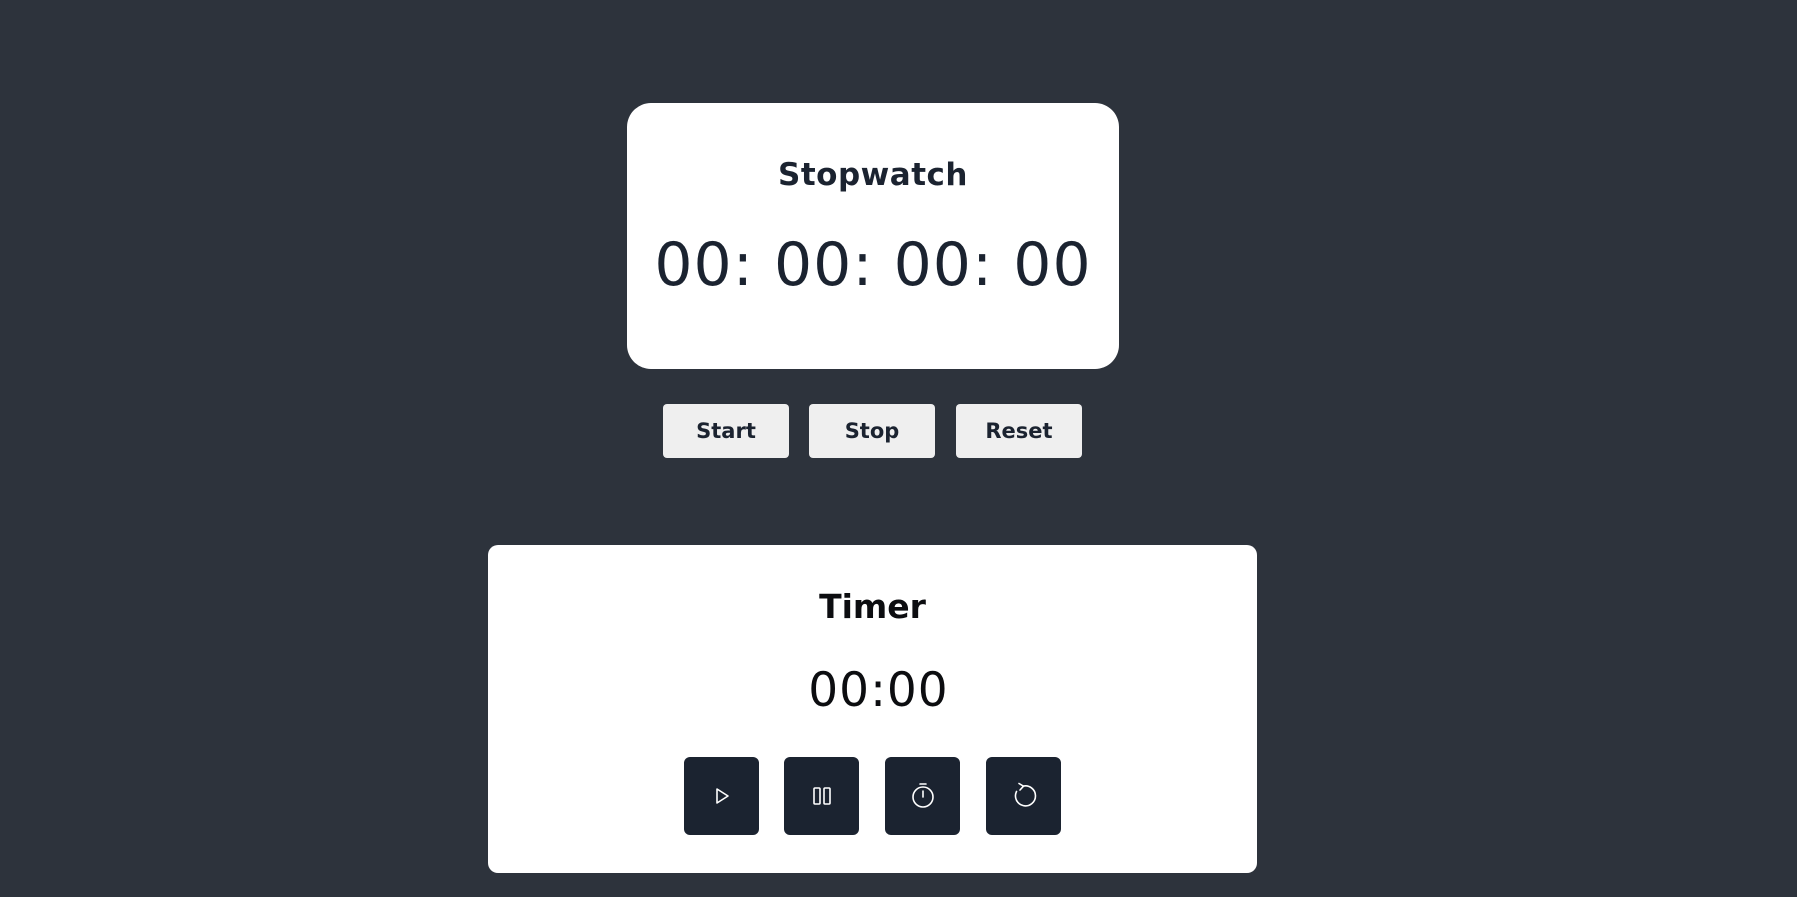 The image size is (1797, 897). I want to click on timer-display: 00:00, so click(878, 690).